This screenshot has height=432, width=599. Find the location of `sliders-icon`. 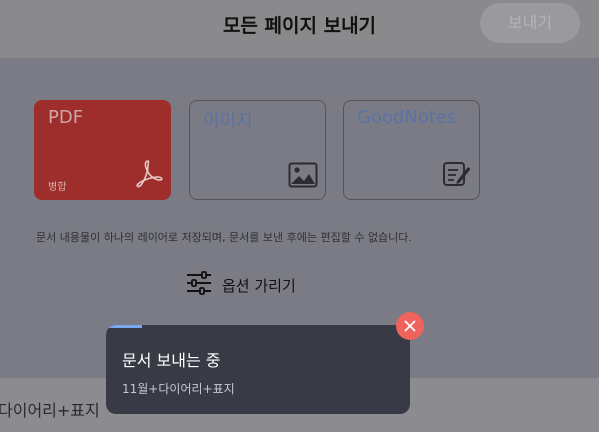

sliders-icon is located at coordinates (199, 285).